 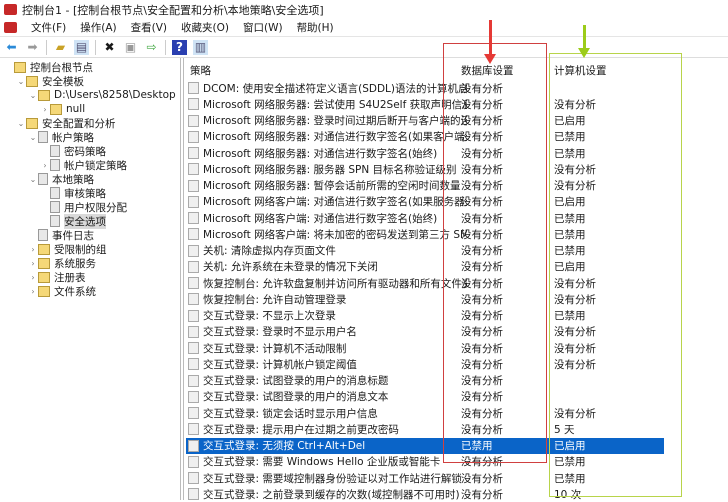 What do you see at coordinates (90, 109) in the screenshot?
I see `tree-node: › null` at bounding box center [90, 109].